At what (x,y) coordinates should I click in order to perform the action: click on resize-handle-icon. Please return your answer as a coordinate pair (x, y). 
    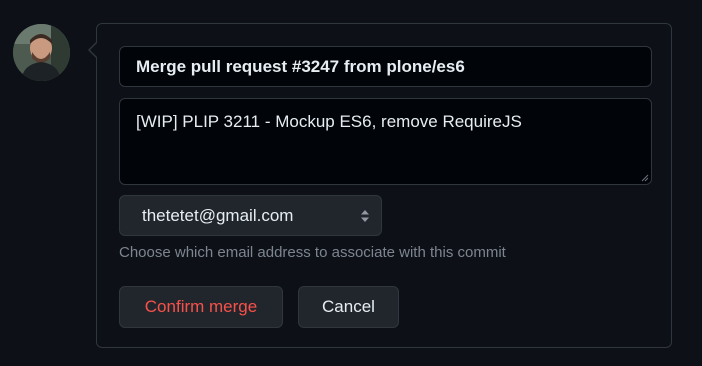
    Looking at the image, I should click on (645, 178).